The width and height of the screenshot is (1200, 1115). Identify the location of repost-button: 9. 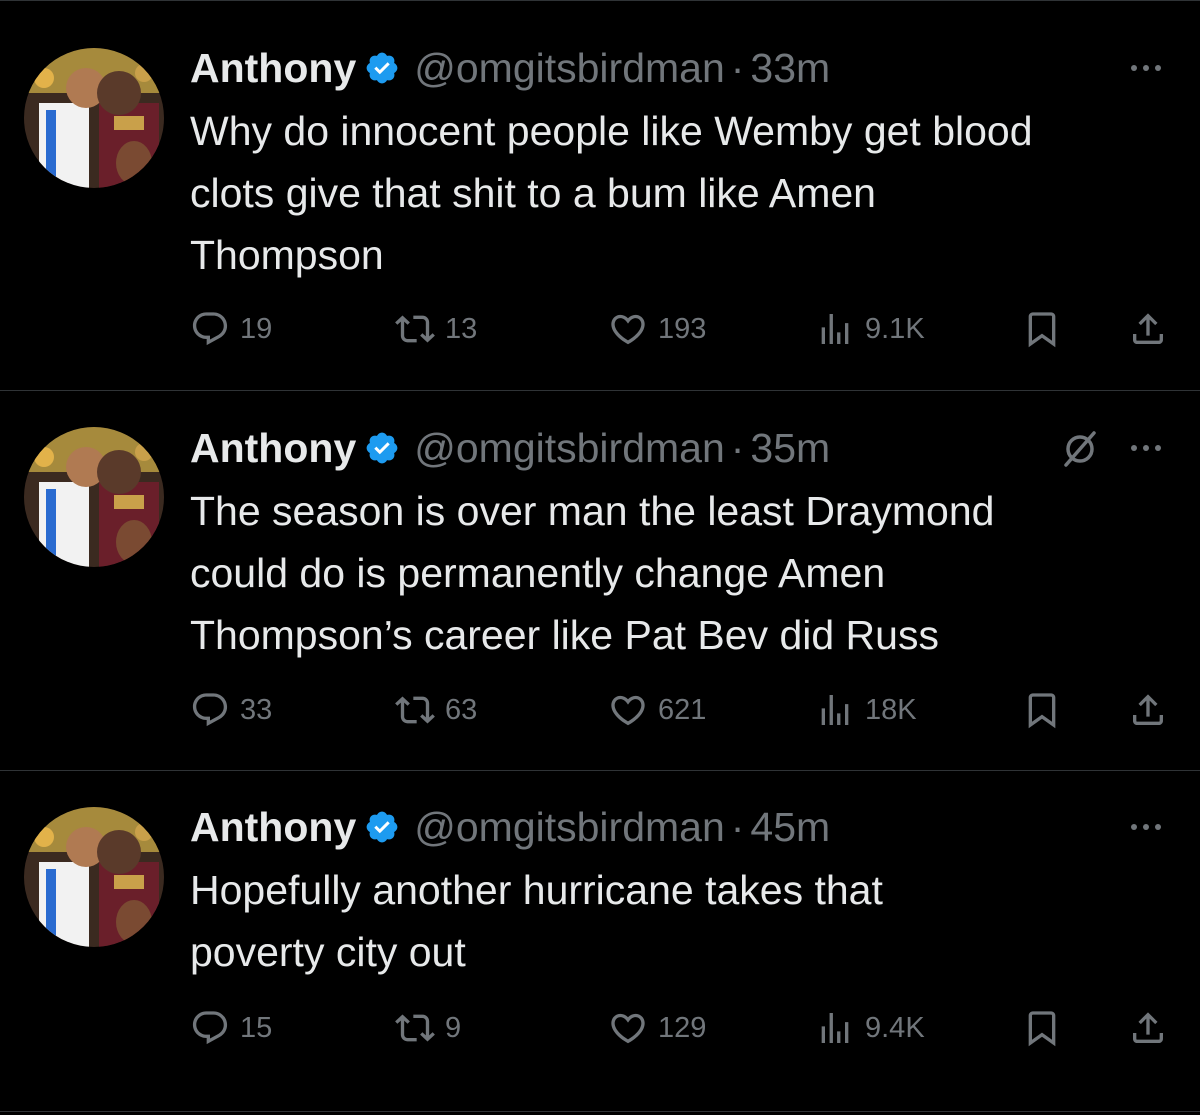
(428, 1028).